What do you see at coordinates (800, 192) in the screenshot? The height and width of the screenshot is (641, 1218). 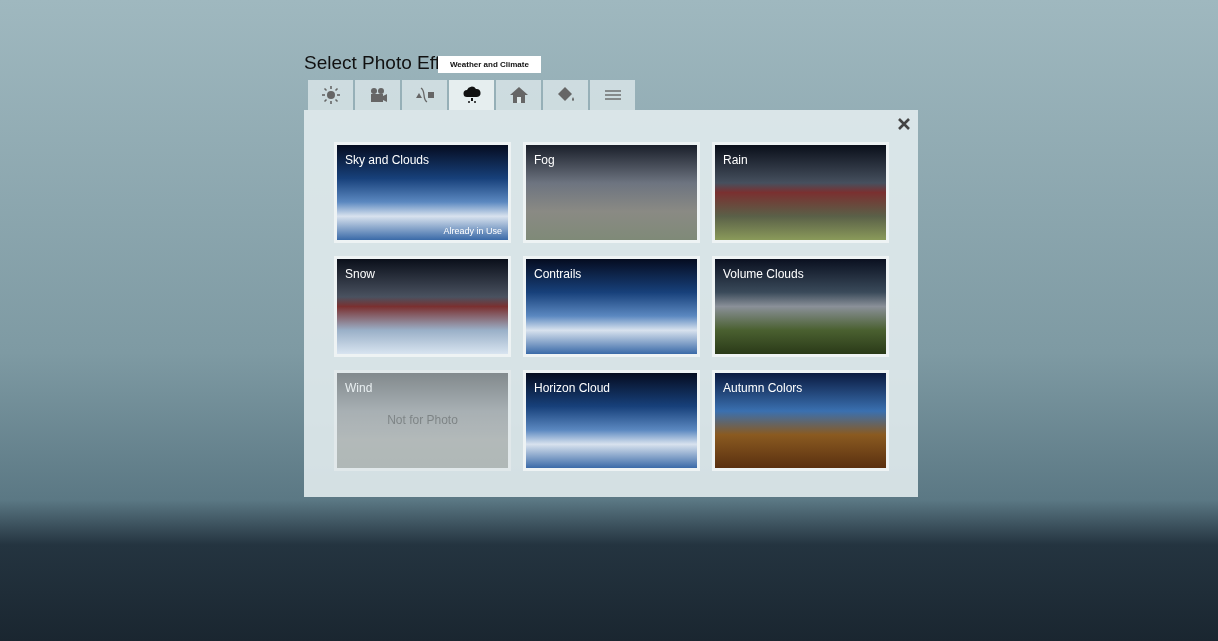 I see `effect-tile: Rain` at bounding box center [800, 192].